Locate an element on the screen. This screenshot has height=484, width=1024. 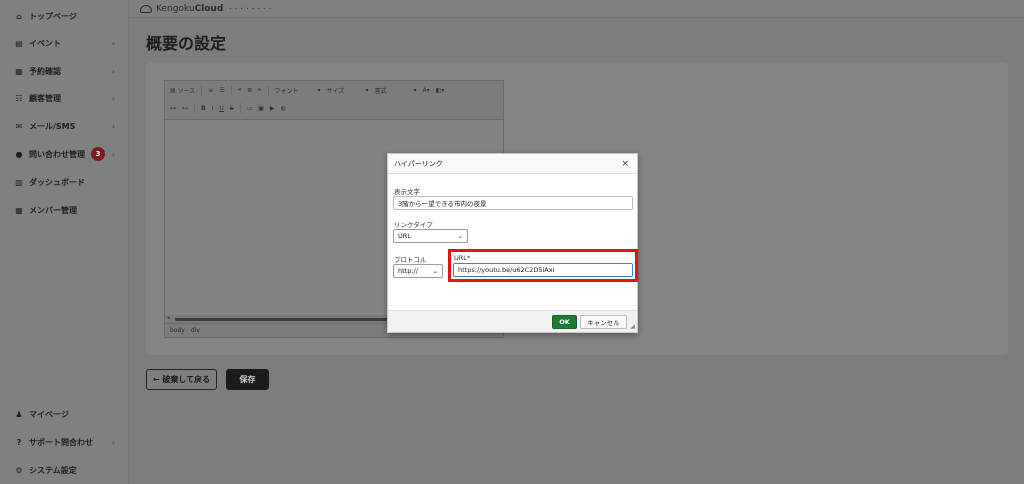
italic-button: I is located at coordinates (213, 108).